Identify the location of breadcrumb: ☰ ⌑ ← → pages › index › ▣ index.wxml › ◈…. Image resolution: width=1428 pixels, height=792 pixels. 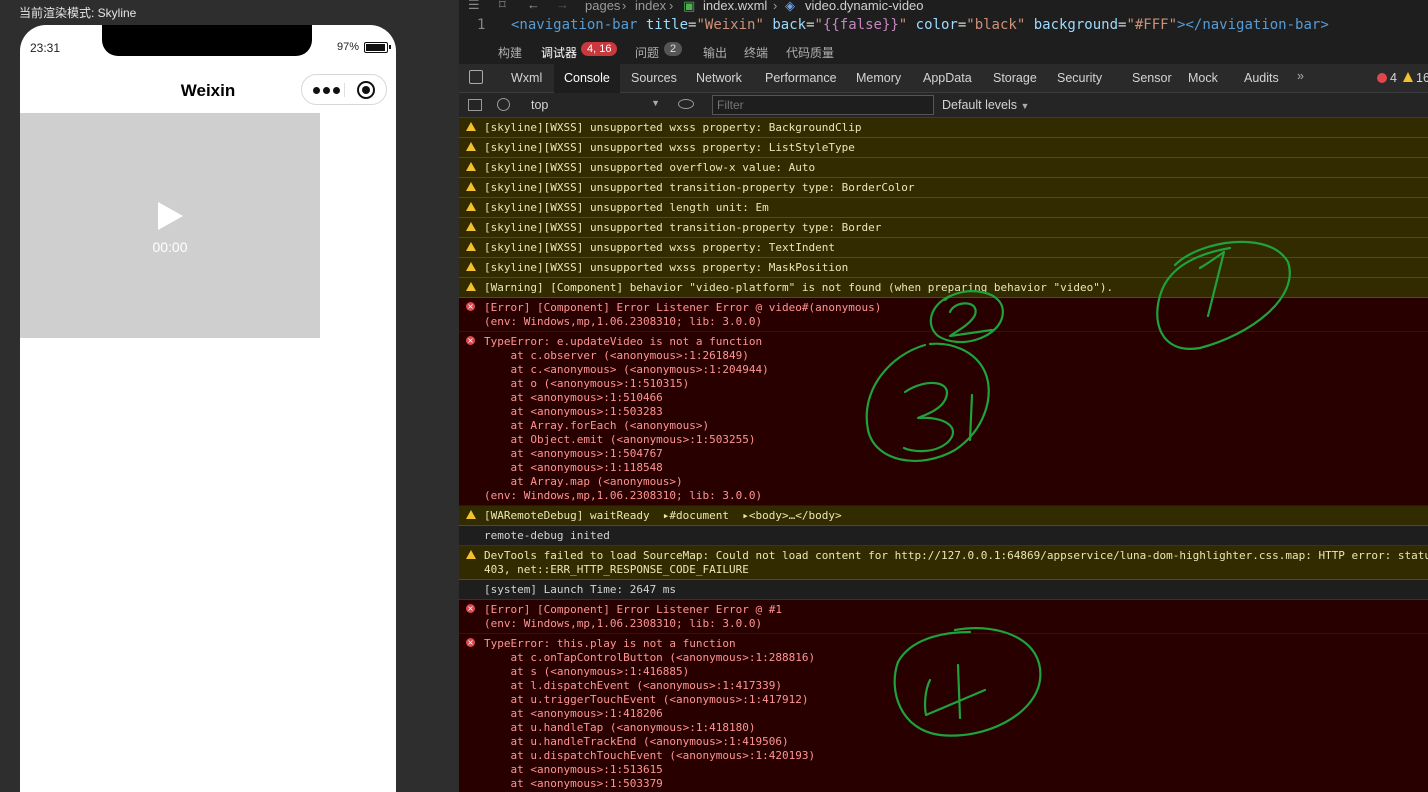
(943, 7).